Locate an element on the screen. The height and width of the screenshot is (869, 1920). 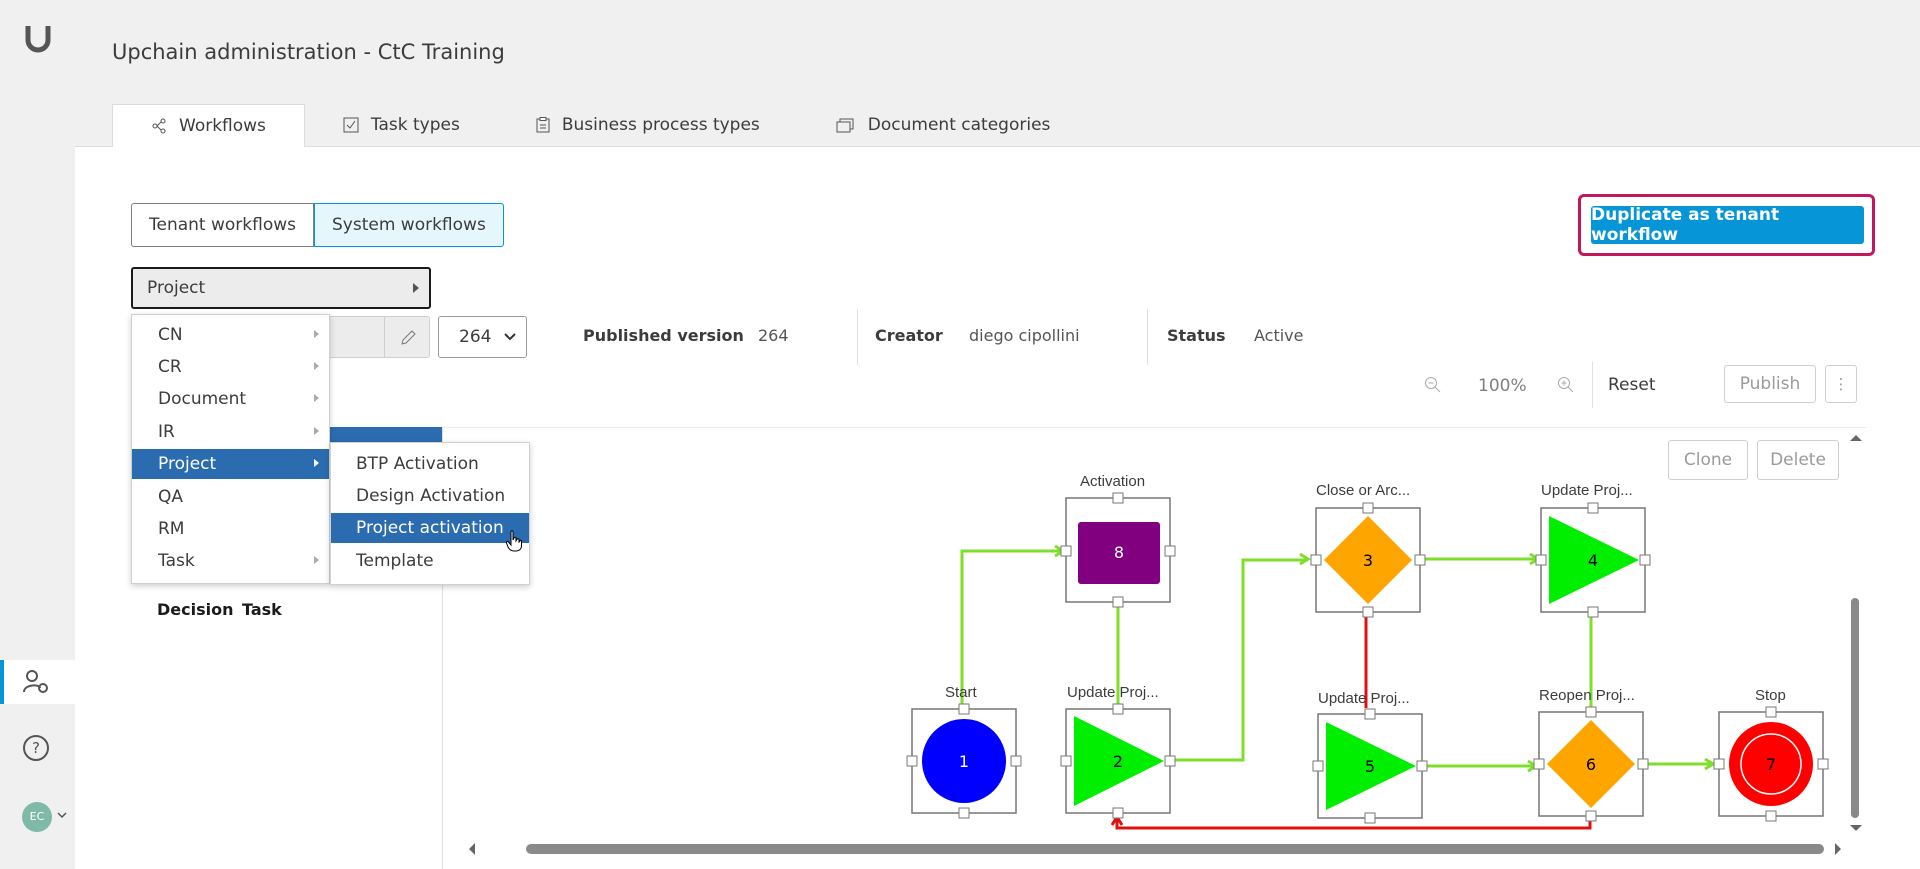
upchain-logo-icon is located at coordinates (38, 38).